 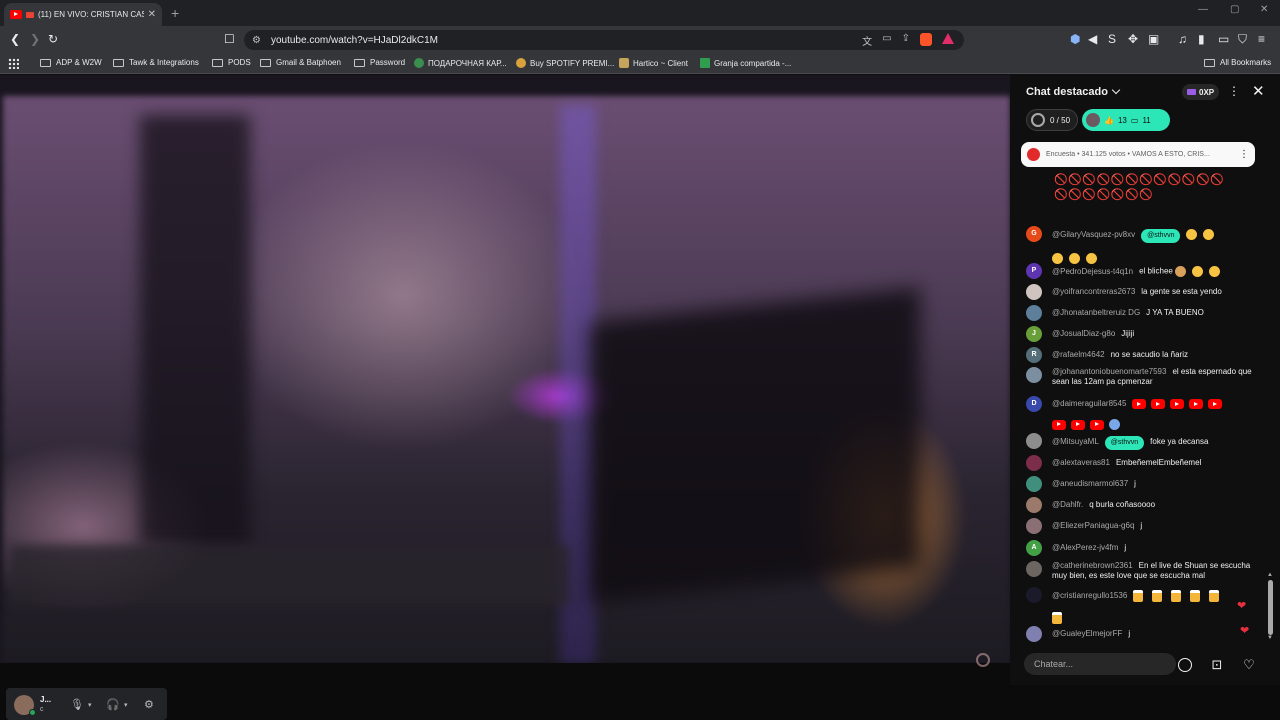 I want to click on message-author: @catherinebrown2361, so click(x=1092, y=565).